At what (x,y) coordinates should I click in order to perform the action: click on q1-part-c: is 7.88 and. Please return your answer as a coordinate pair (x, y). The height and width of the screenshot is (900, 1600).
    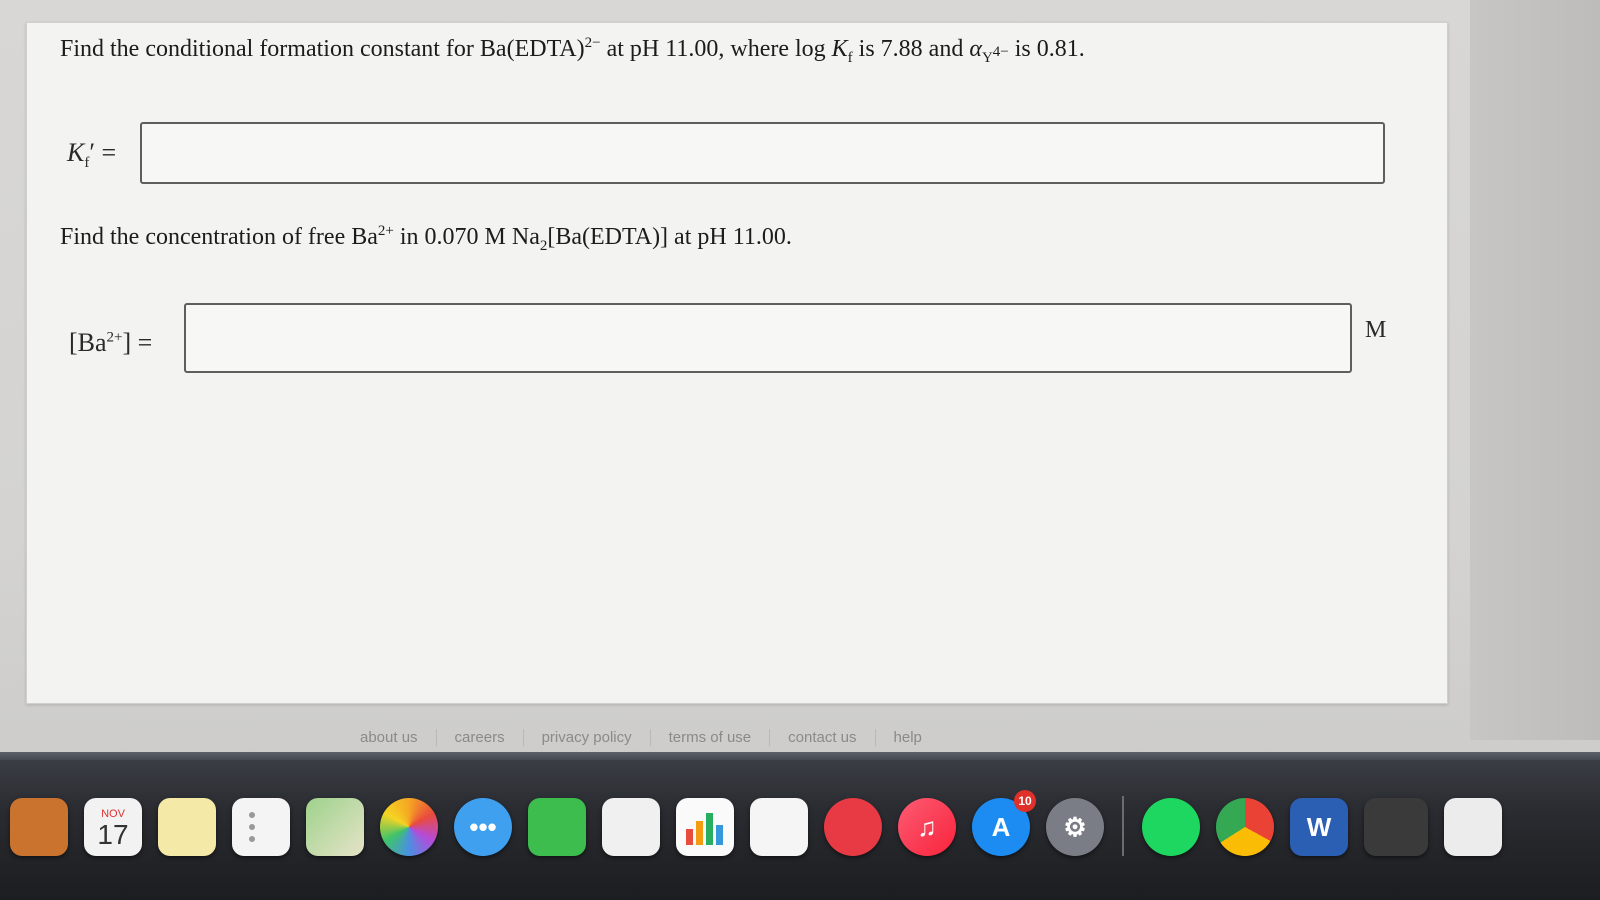
    Looking at the image, I should click on (911, 49).